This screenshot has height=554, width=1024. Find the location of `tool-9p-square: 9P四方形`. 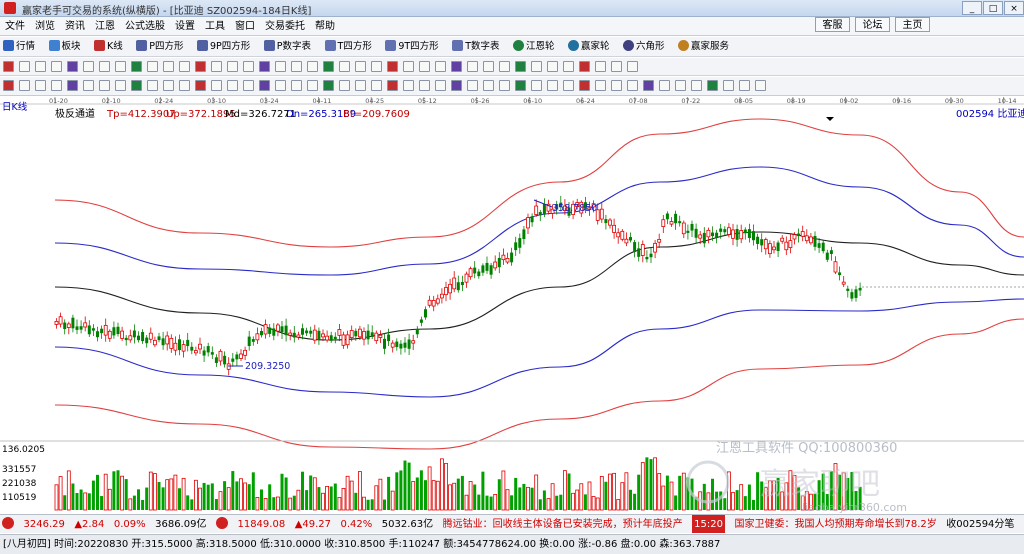

tool-9p-square: 9P四方形 is located at coordinates (227, 46).